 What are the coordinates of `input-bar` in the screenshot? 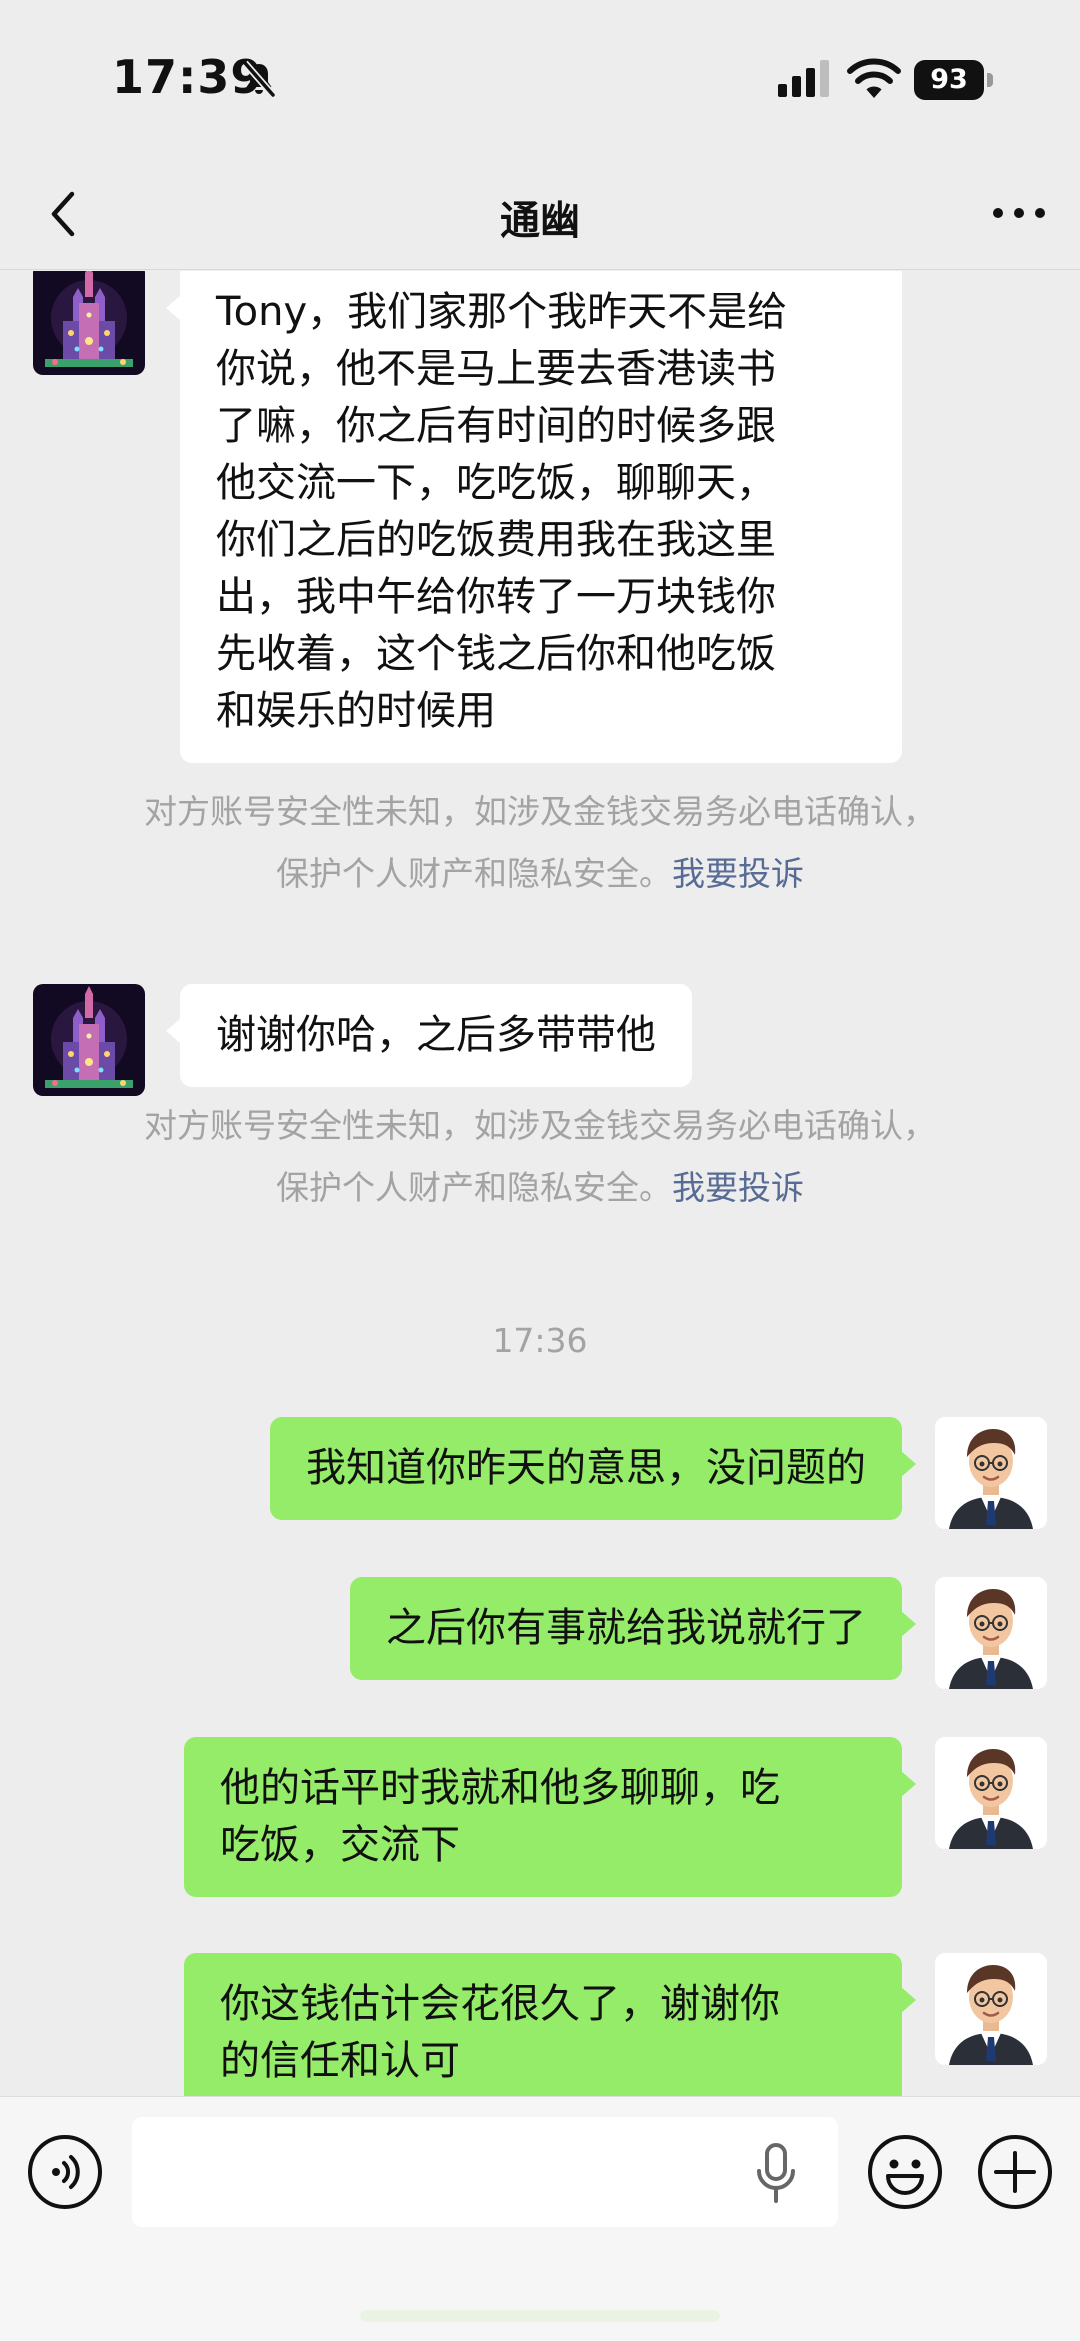 It's located at (540, 2218).